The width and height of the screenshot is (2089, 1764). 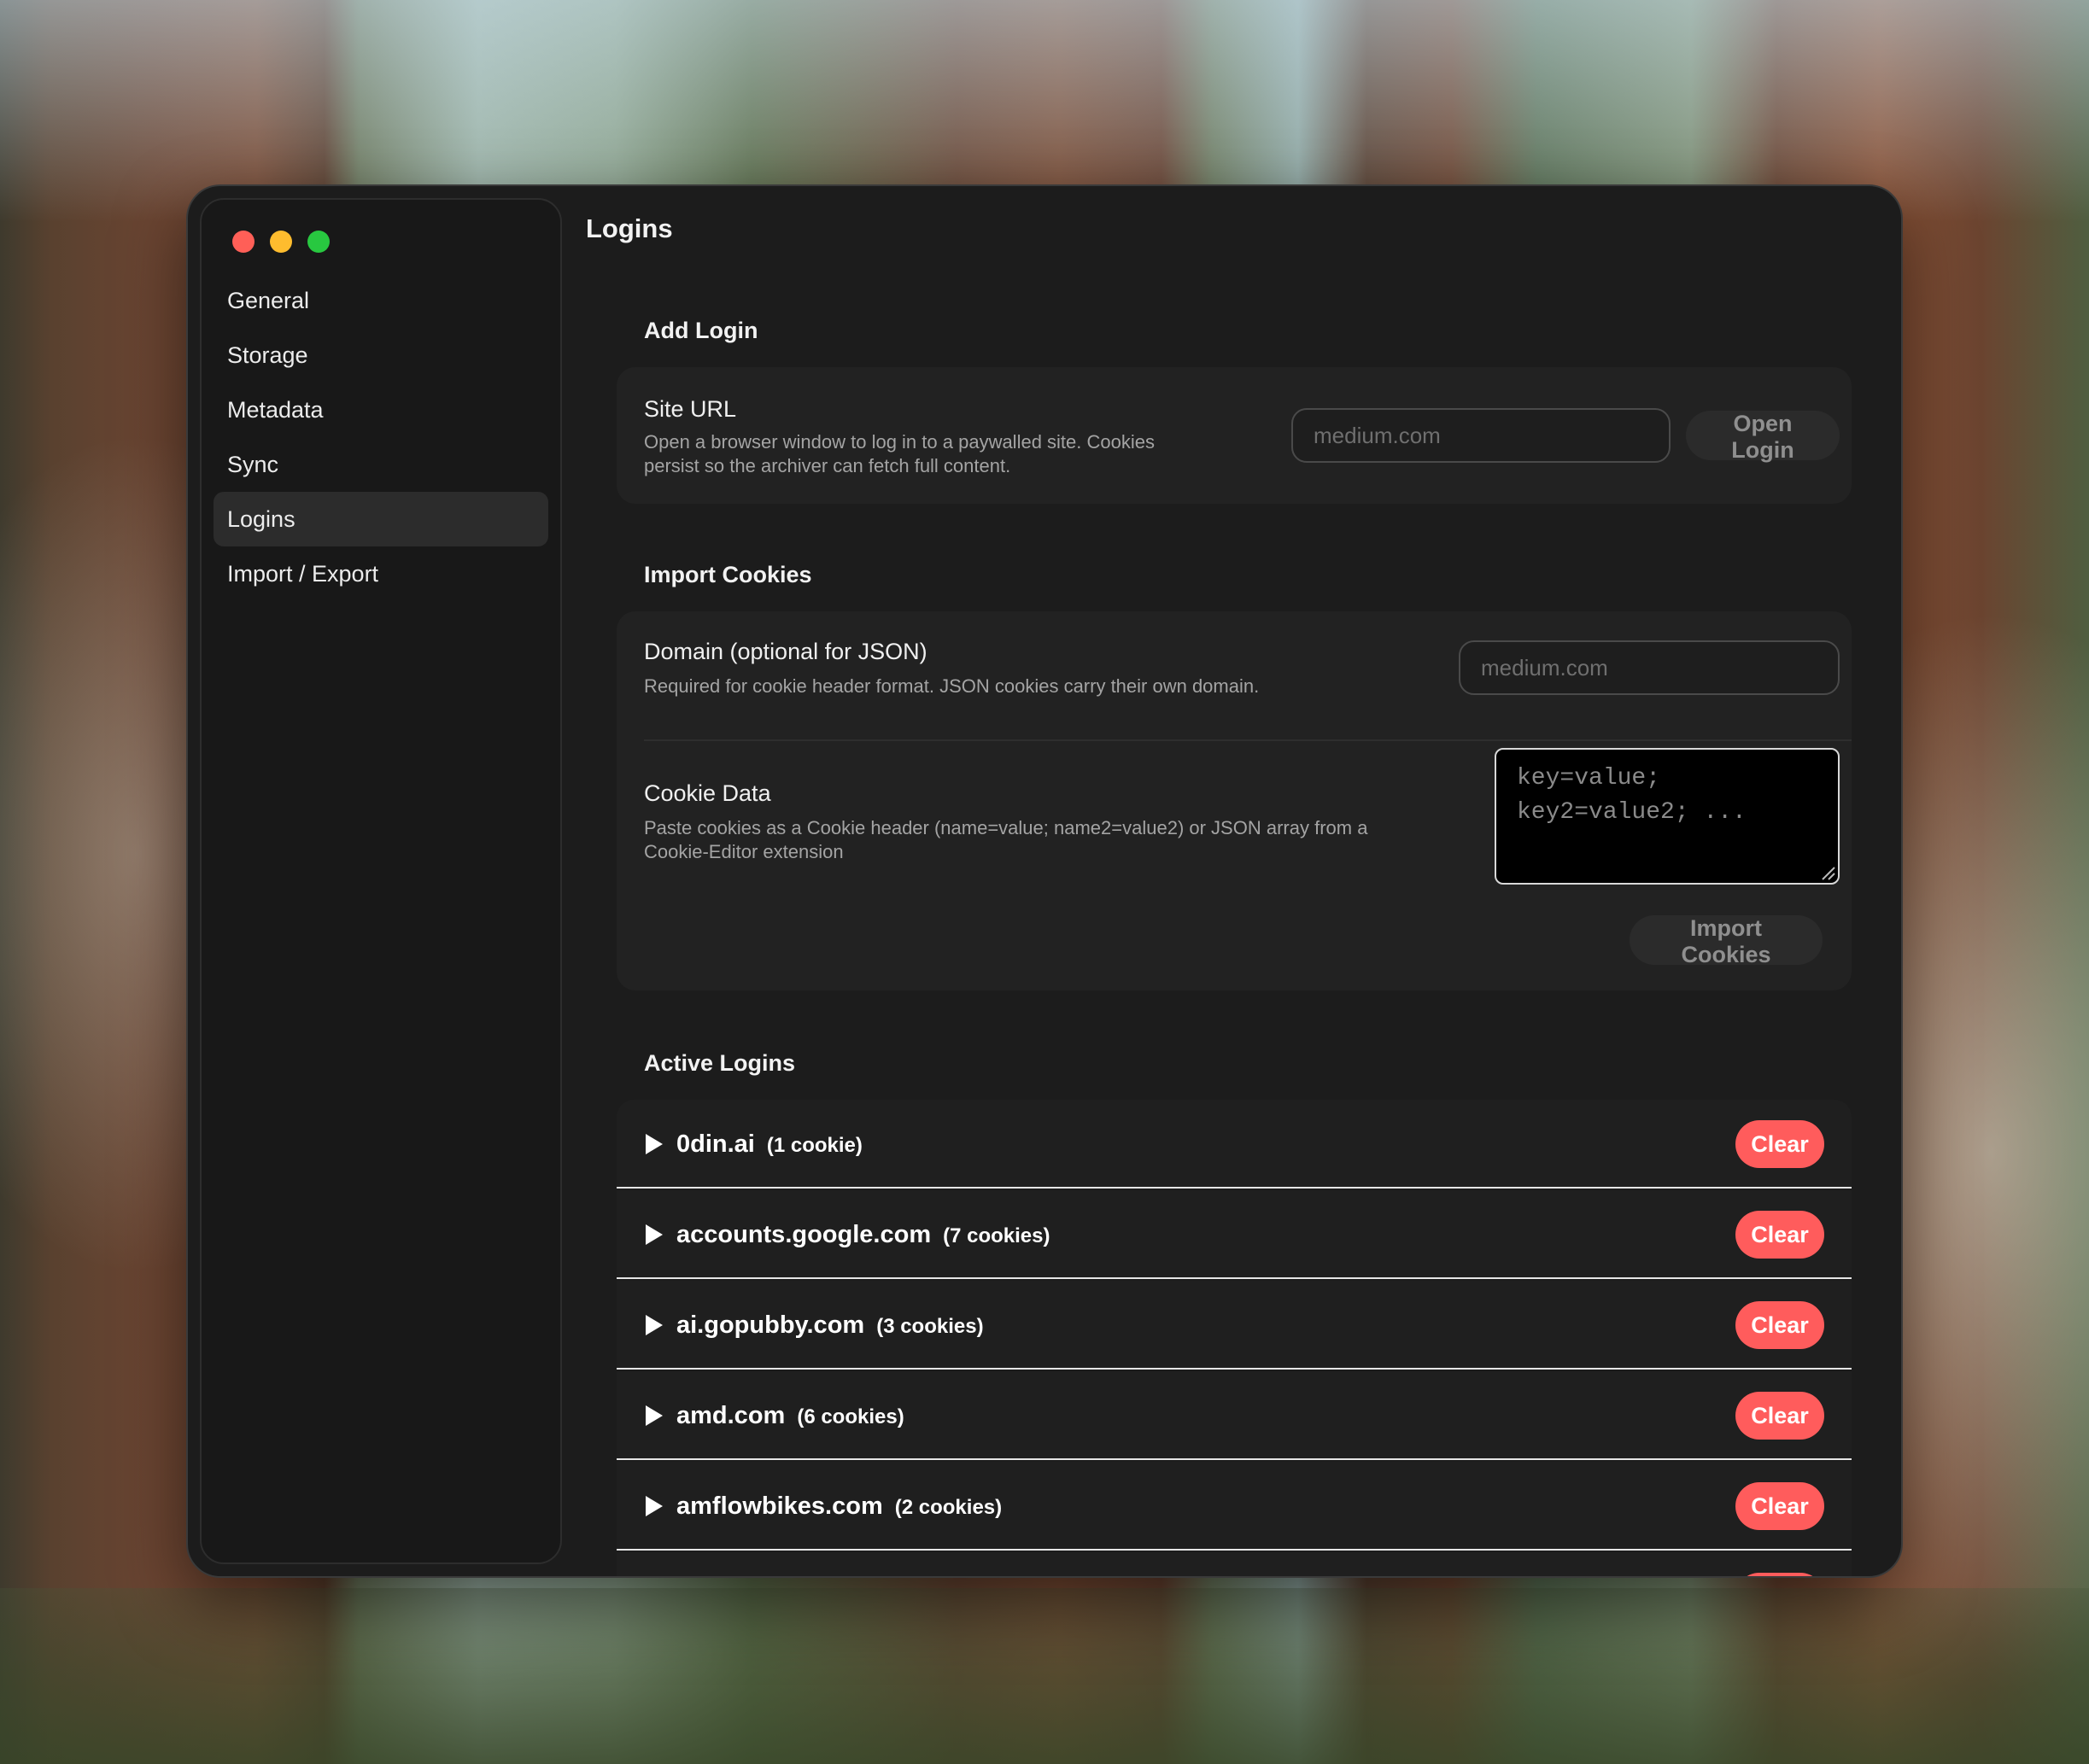 I want to click on login-domain: amflowbikes.com, so click(x=779, y=1506).